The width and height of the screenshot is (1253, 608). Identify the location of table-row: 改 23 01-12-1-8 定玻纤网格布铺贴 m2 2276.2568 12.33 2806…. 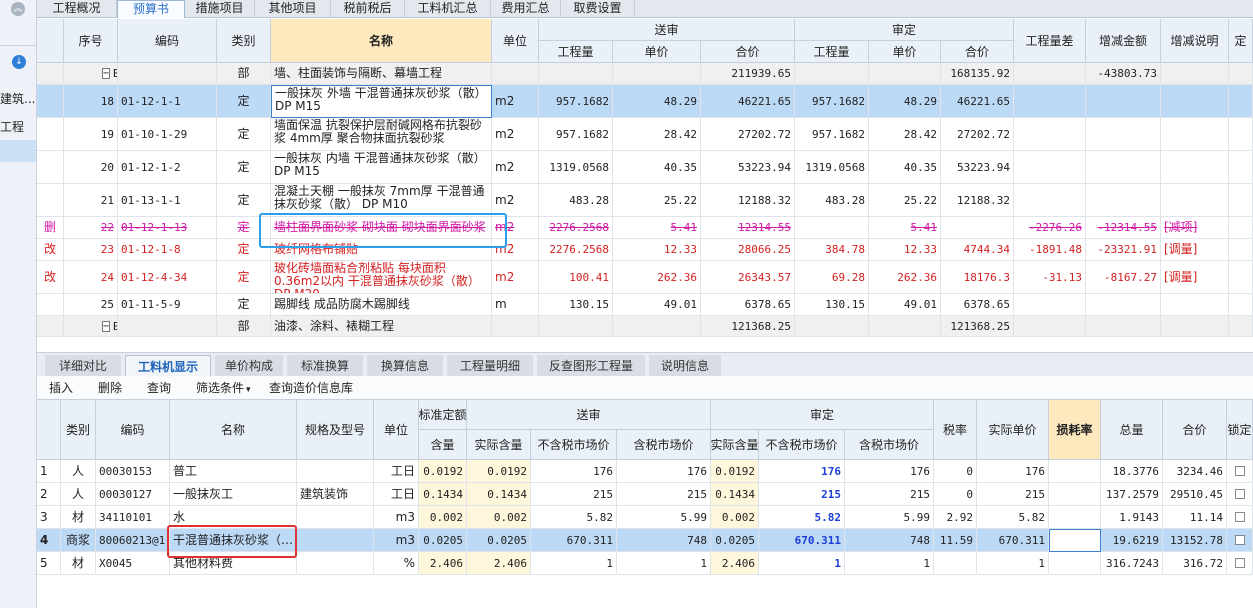
(645, 250).